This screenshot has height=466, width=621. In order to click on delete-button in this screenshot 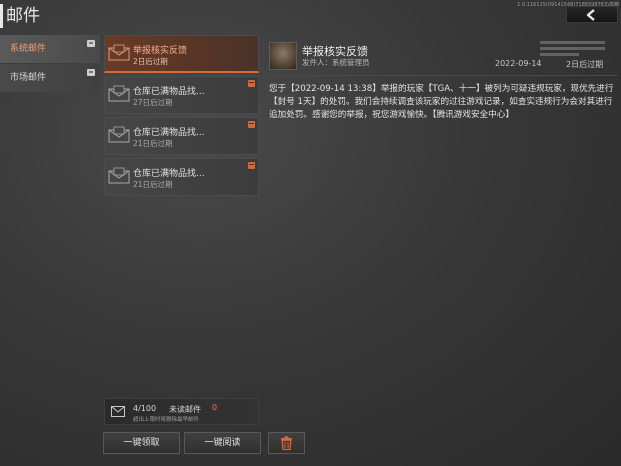, I will do `click(286, 443)`.